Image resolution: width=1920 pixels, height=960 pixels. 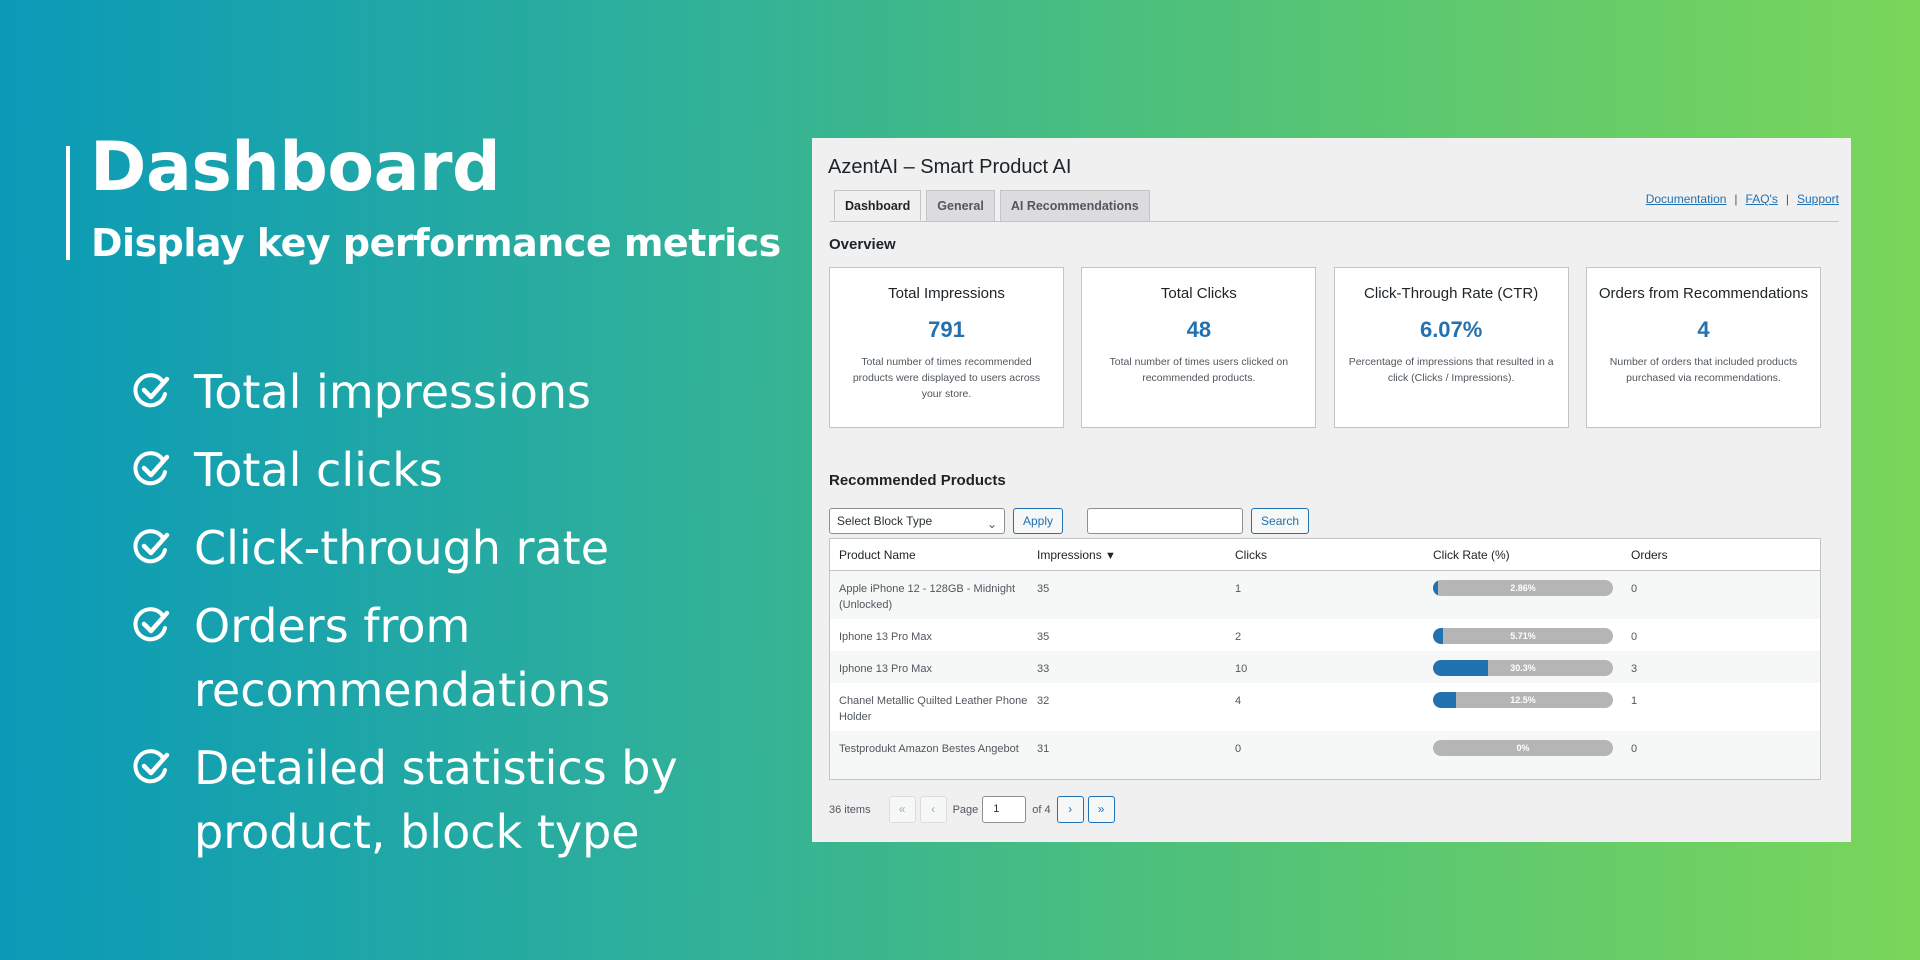 I want to click on search-button: Search, so click(x=1280, y=521).